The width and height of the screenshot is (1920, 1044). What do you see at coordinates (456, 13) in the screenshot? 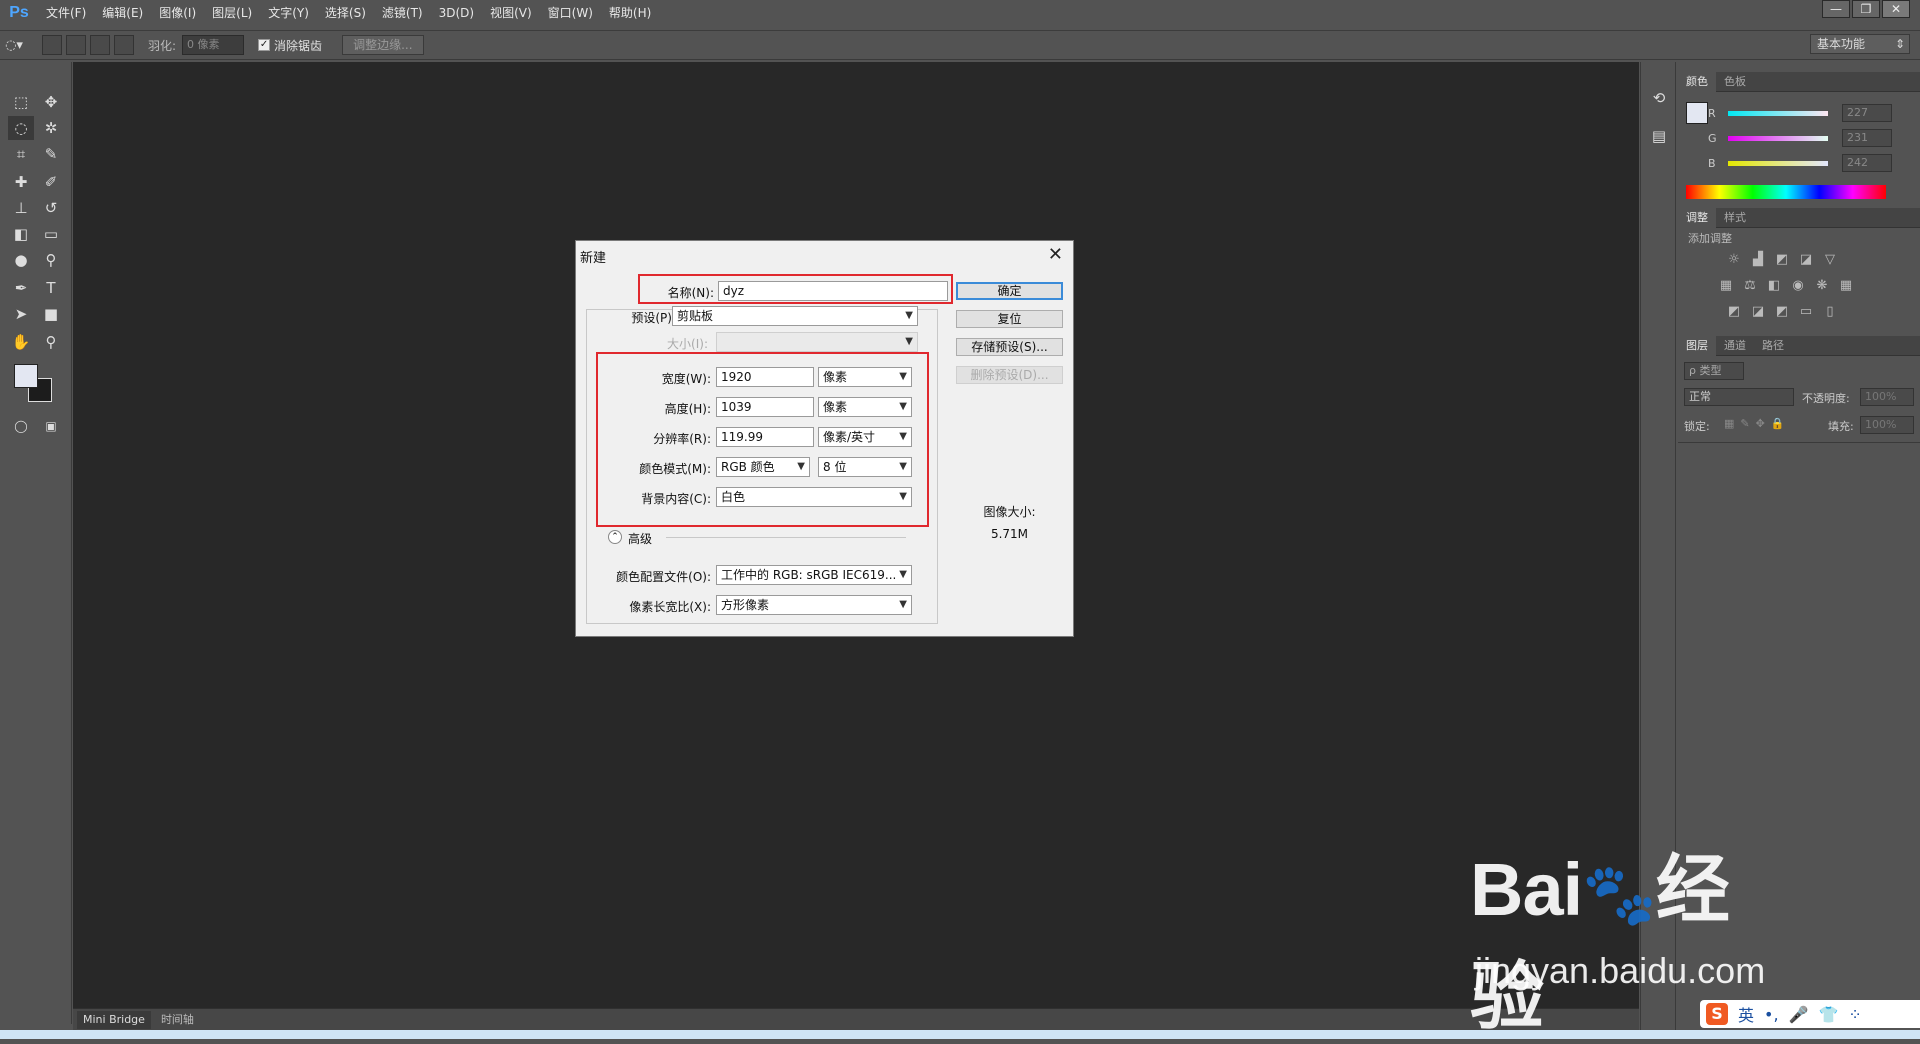
I see `menu-3d: 3D(D)` at bounding box center [456, 13].